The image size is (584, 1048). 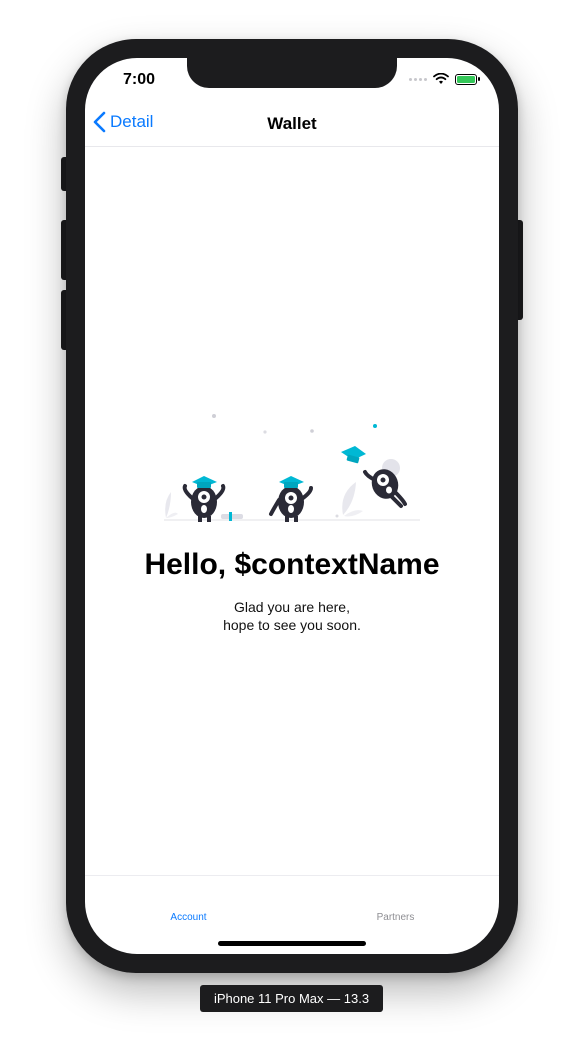 What do you see at coordinates (188, 917) in the screenshot?
I see `tab-account: Account` at bounding box center [188, 917].